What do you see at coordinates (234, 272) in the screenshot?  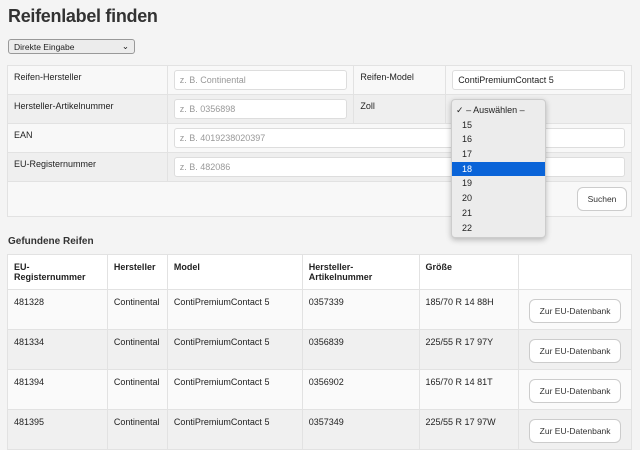 I see `col-header: Model` at bounding box center [234, 272].